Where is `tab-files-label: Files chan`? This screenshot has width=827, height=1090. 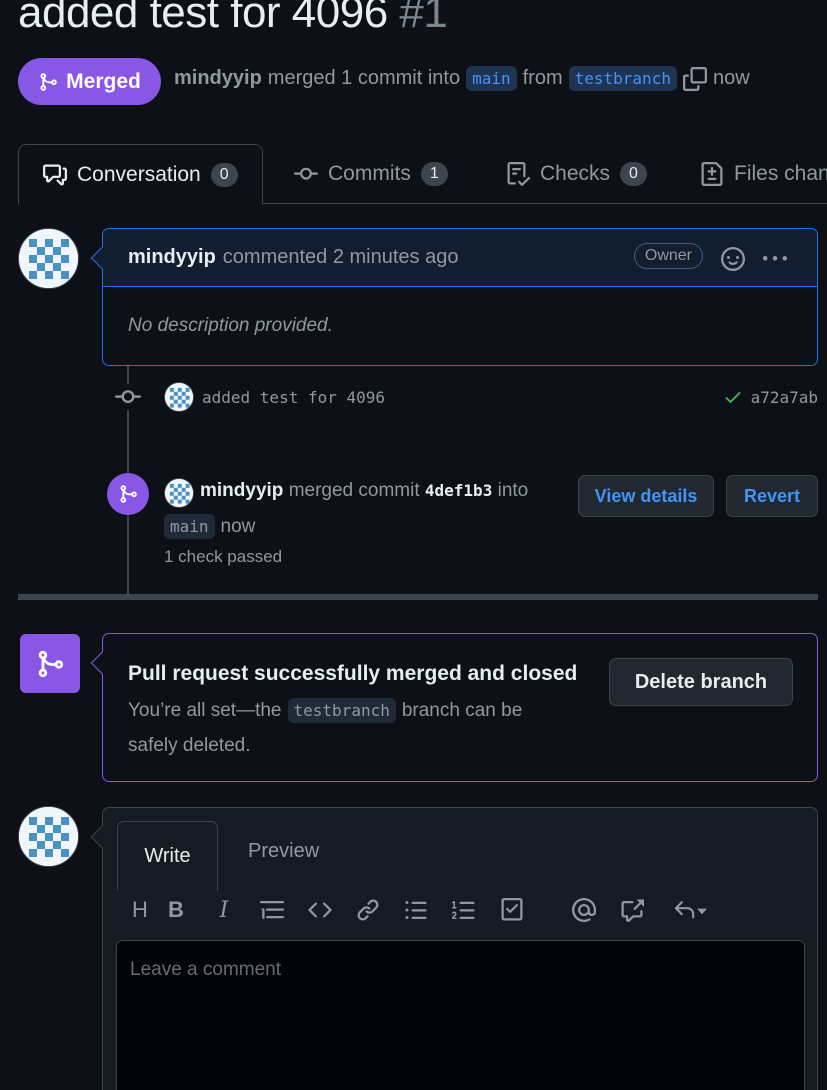
tab-files-label: Files chan is located at coordinates (780, 173).